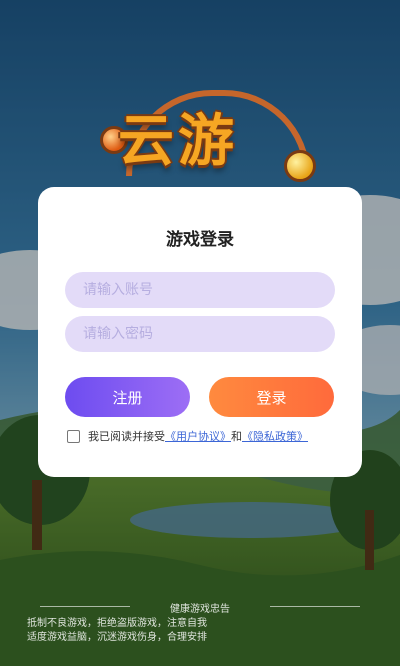  I want to click on login-button: 登录, so click(271, 397).